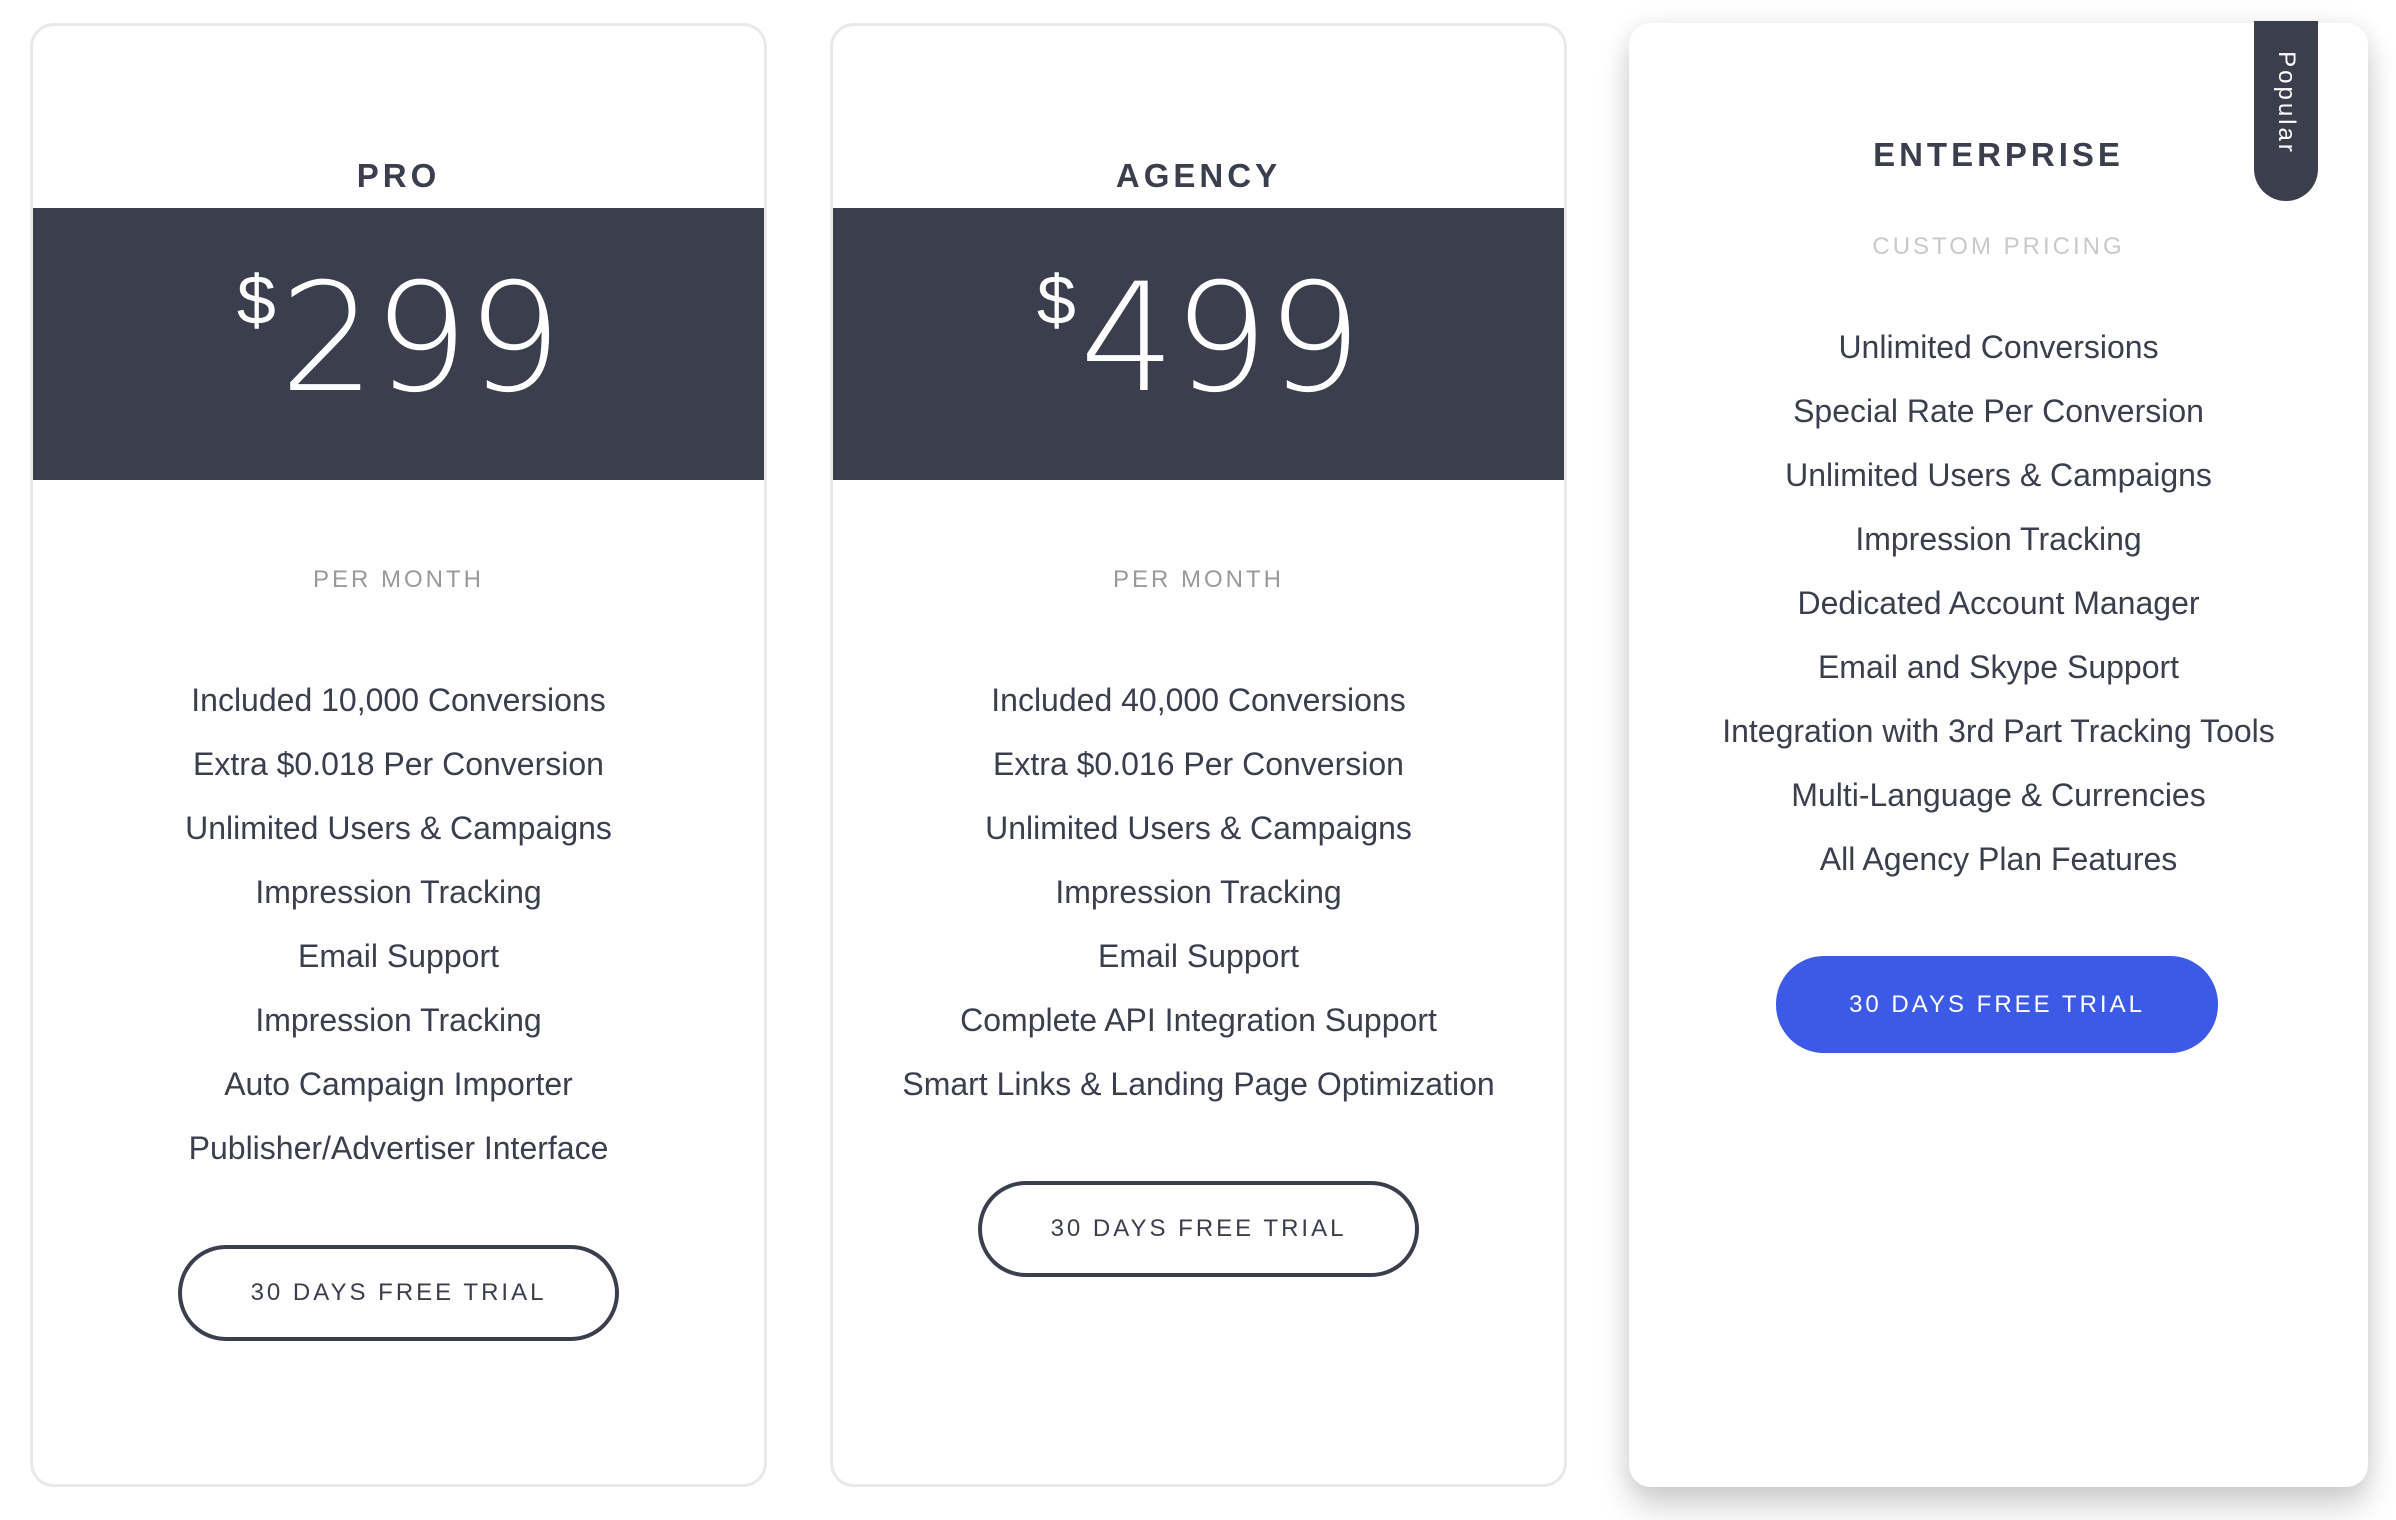 Image resolution: width=2396 pixels, height=1520 pixels. I want to click on price-amount: 299, so click(420, 339).